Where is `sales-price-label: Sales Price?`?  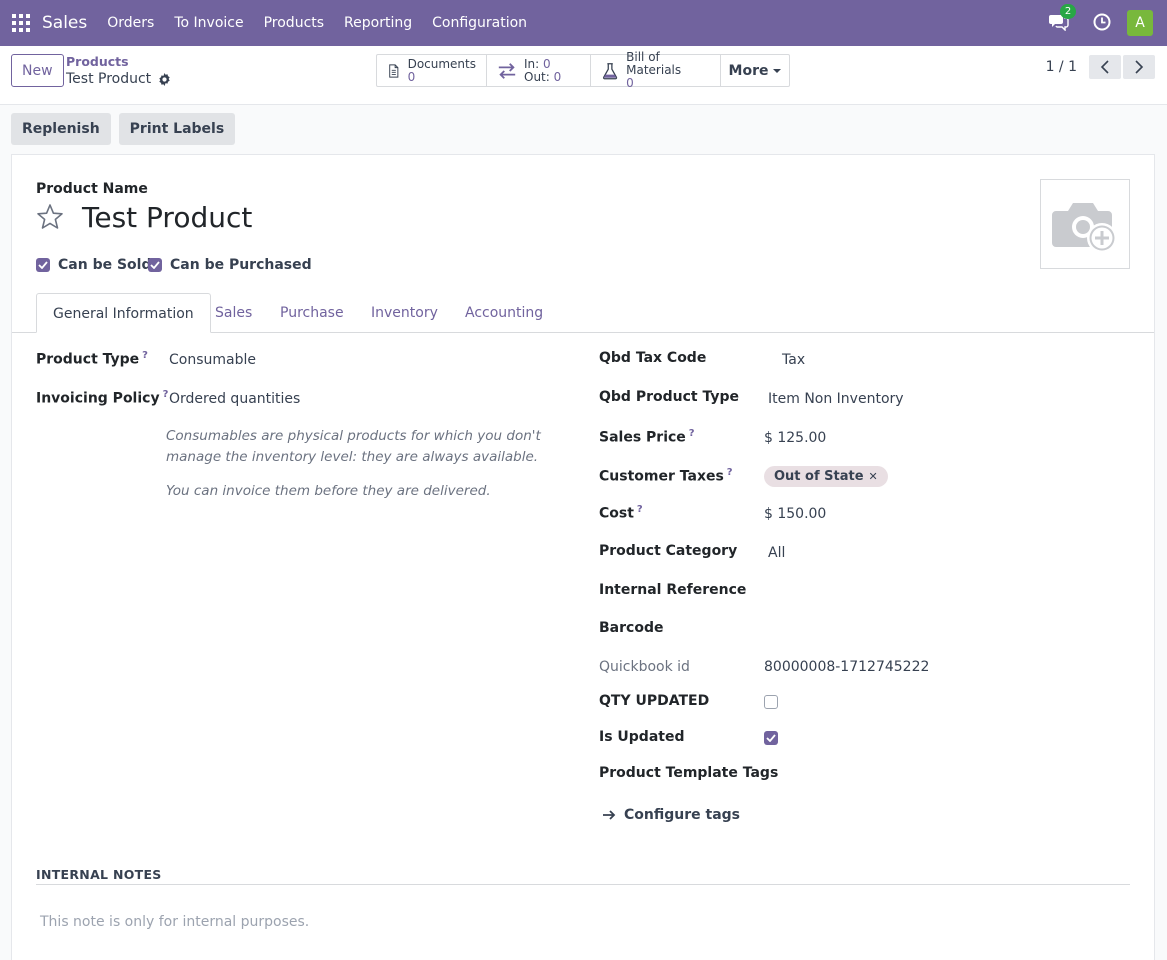 sales-price-label: Sales Price? is located at coordinates (647, 437).